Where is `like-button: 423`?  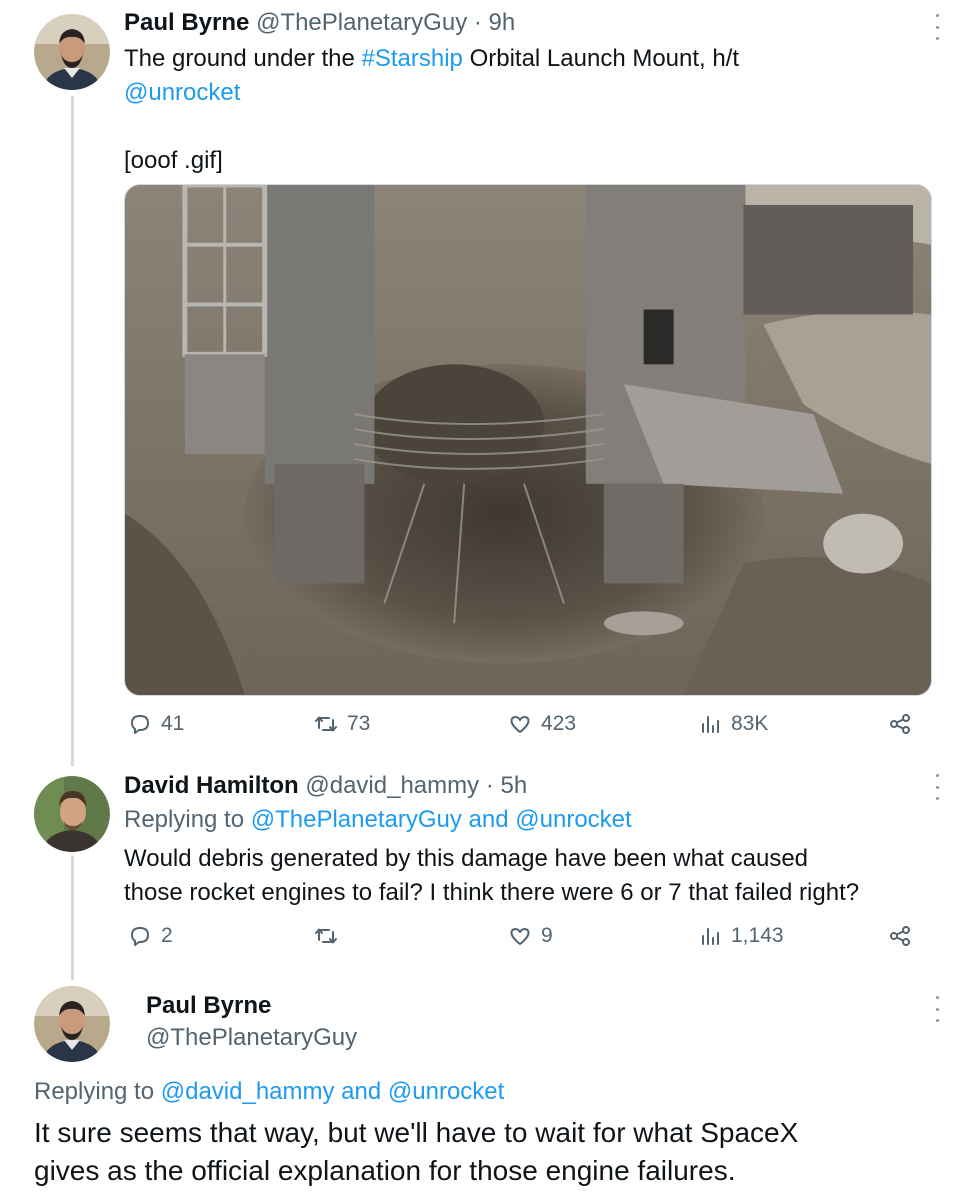
like-button: 423 is located at coordinates (542, 724).